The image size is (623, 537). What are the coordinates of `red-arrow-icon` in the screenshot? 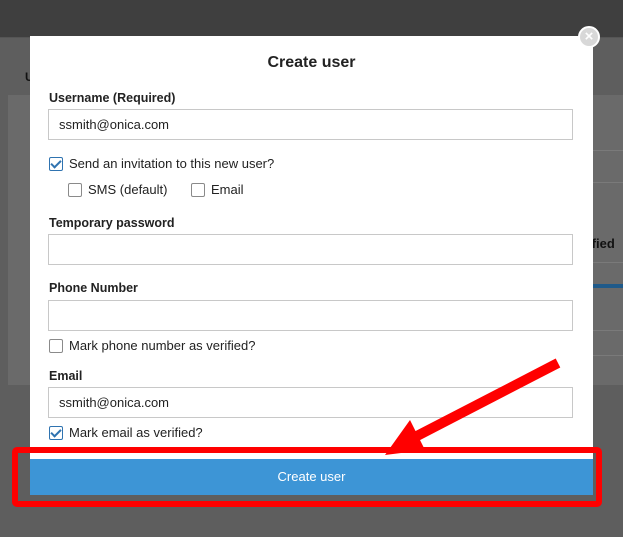 It's located at (473, 406).